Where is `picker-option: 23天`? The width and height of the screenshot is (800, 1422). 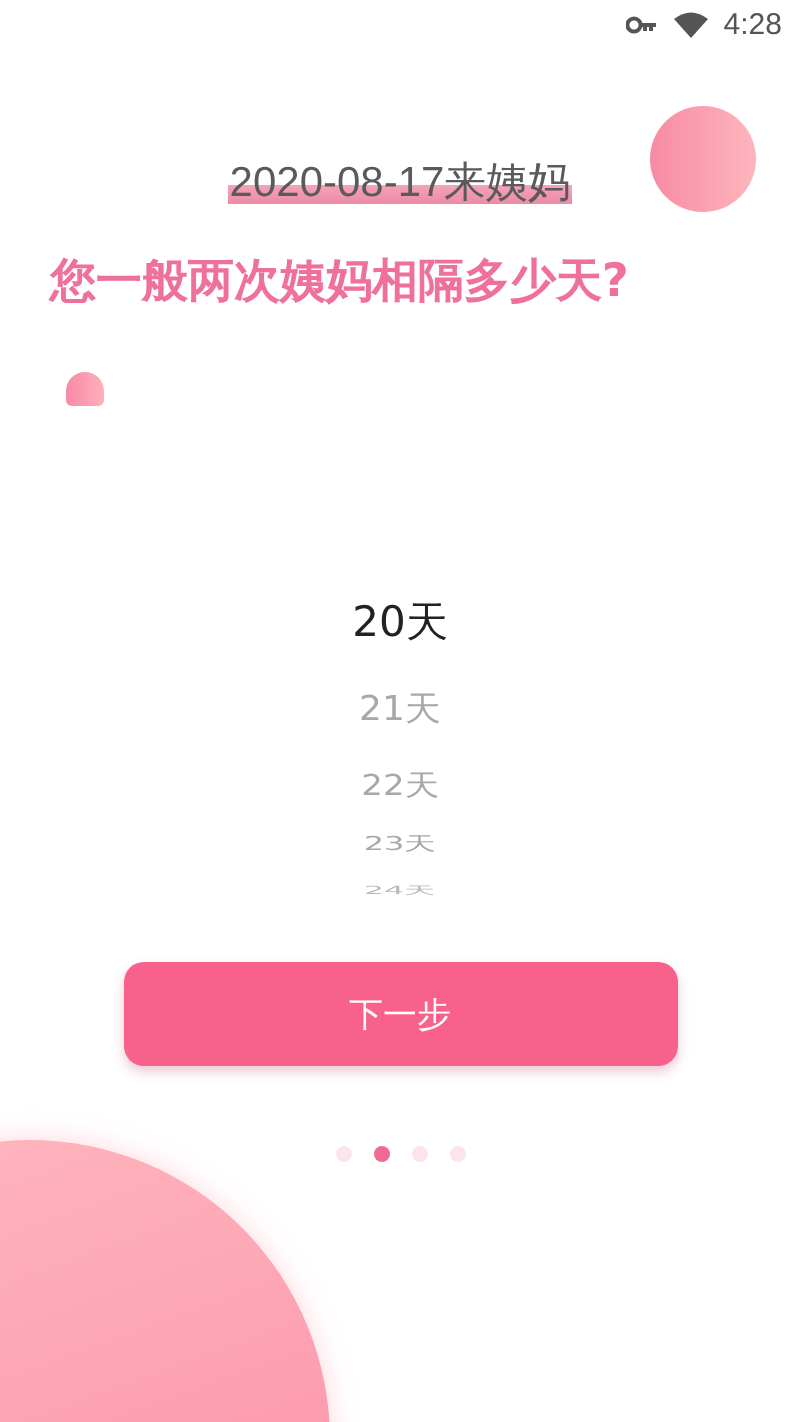 picker-option: 23天 is located at coordinates (400, 845).